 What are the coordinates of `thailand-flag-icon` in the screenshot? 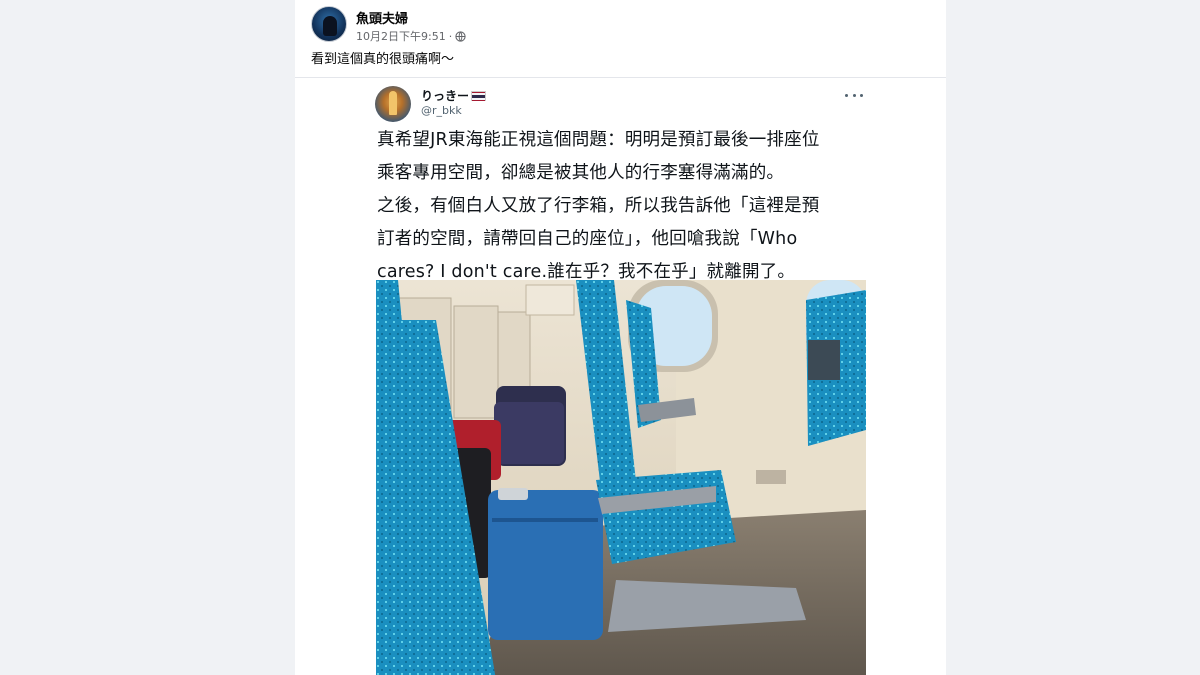 It's located at (479, 96).